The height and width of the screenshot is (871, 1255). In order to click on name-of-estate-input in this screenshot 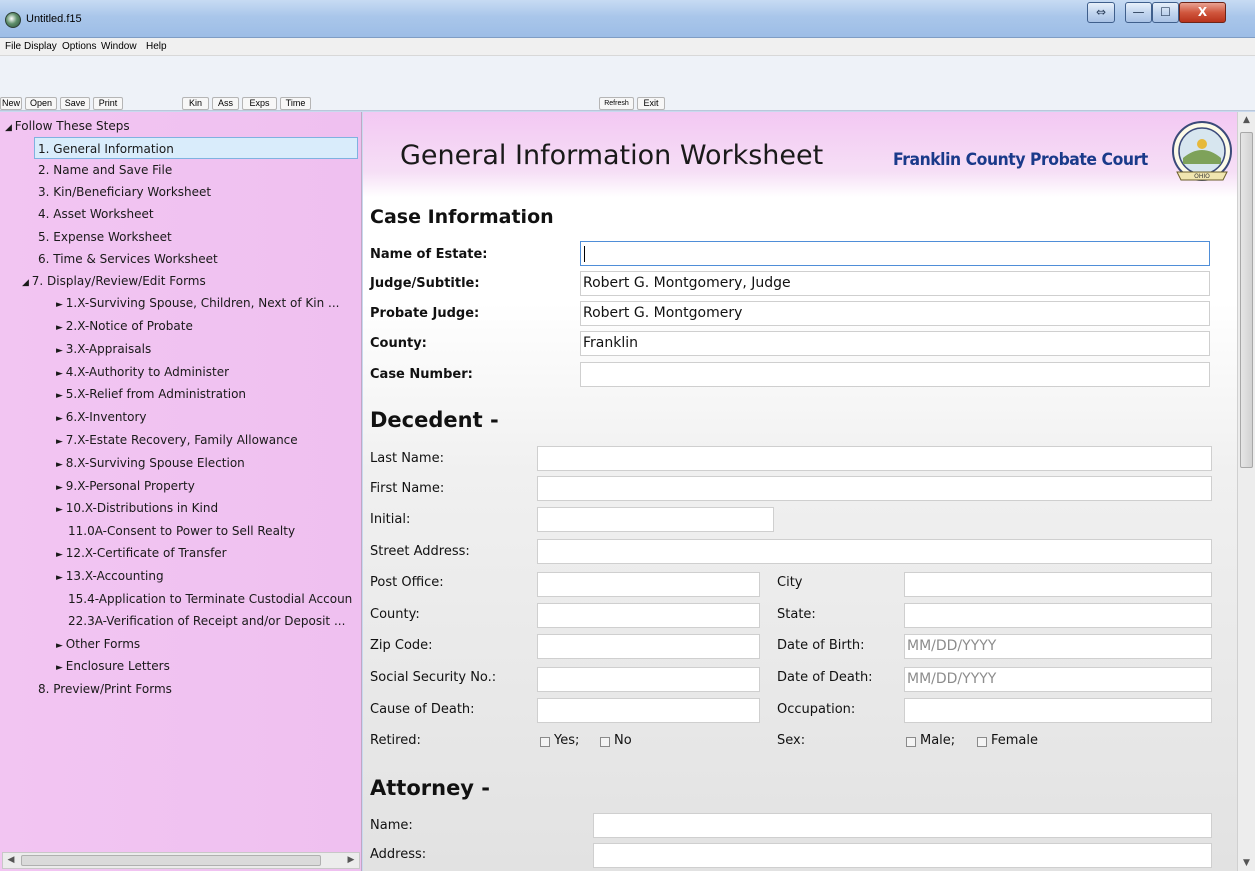, I will do `click(895, 253)`.